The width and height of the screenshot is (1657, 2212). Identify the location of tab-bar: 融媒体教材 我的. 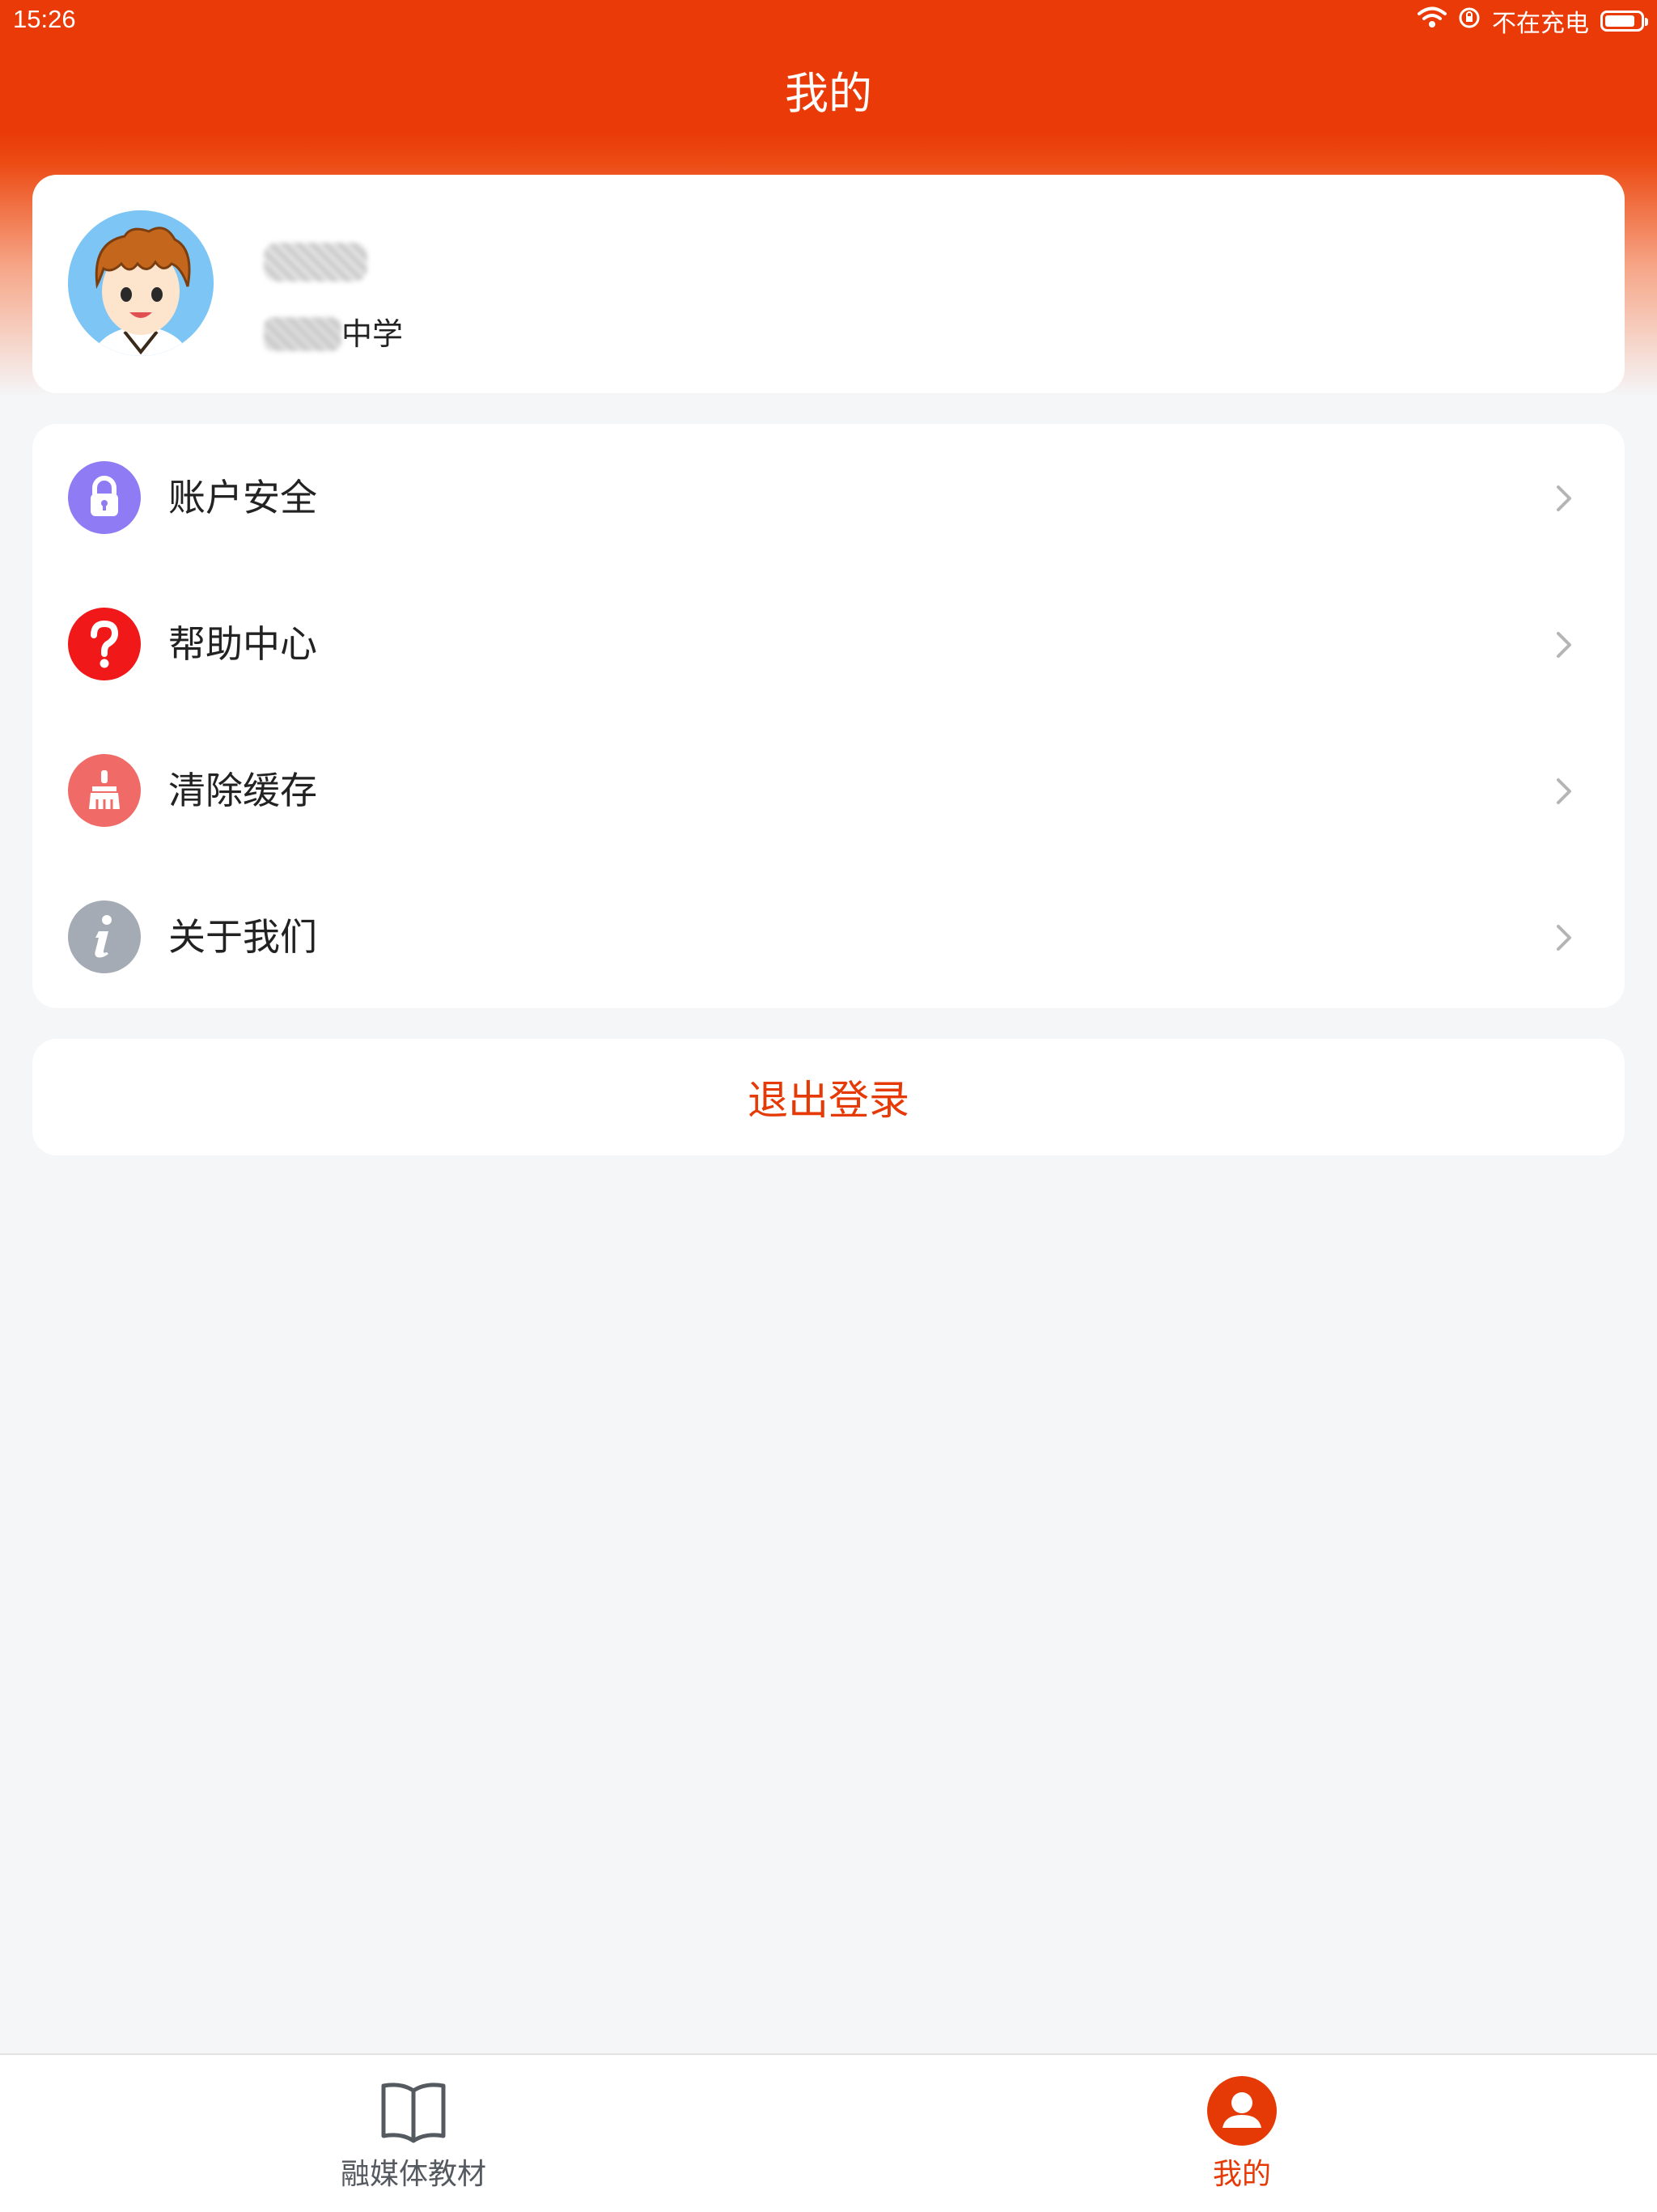
(828, 2132).